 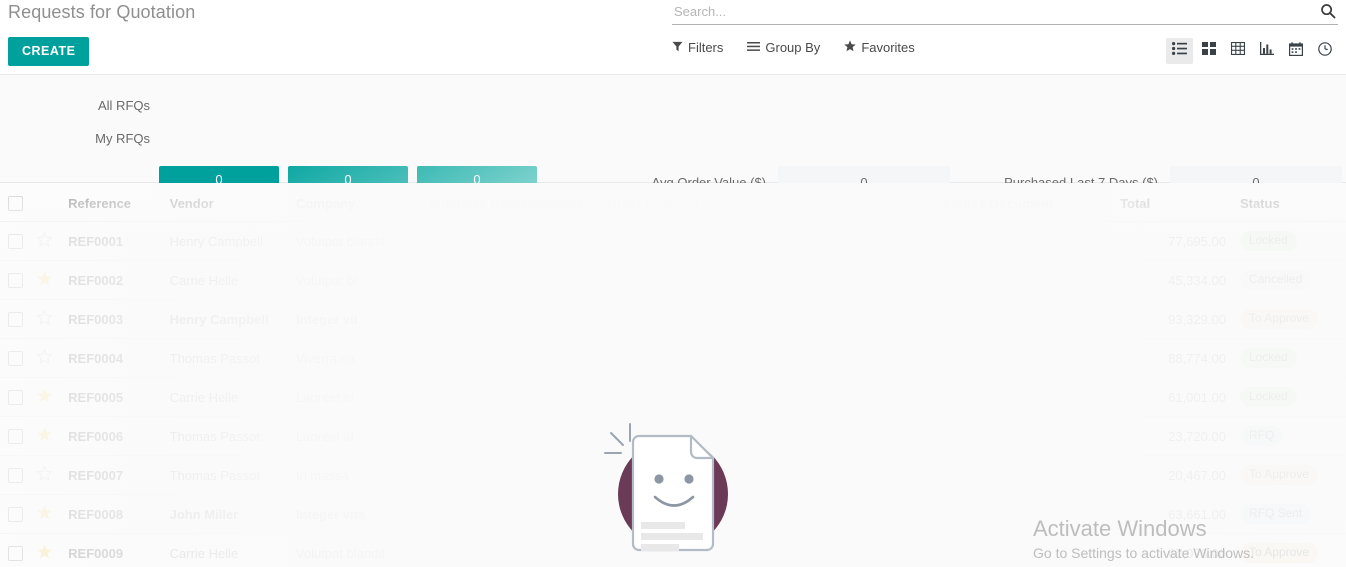 What do you see at coordinates (228, 319) in the screenshot?
I see `cell-vendor: Henry Campbell` at bounding box center [228, 319].